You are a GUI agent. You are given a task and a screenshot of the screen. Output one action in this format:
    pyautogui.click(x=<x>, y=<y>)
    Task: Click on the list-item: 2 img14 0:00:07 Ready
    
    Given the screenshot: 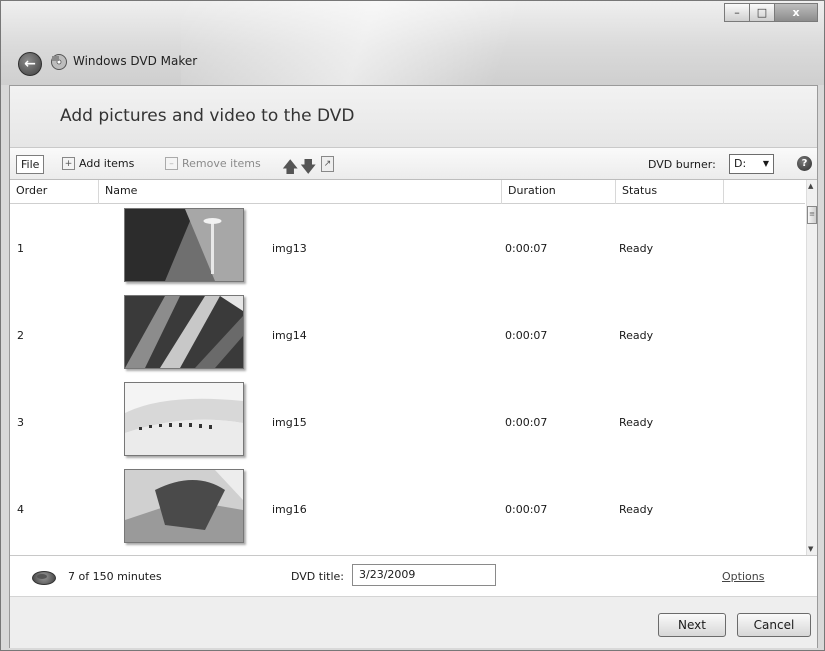 What is the action you would take?
    pyautogui.click(x=407, y=334)
    